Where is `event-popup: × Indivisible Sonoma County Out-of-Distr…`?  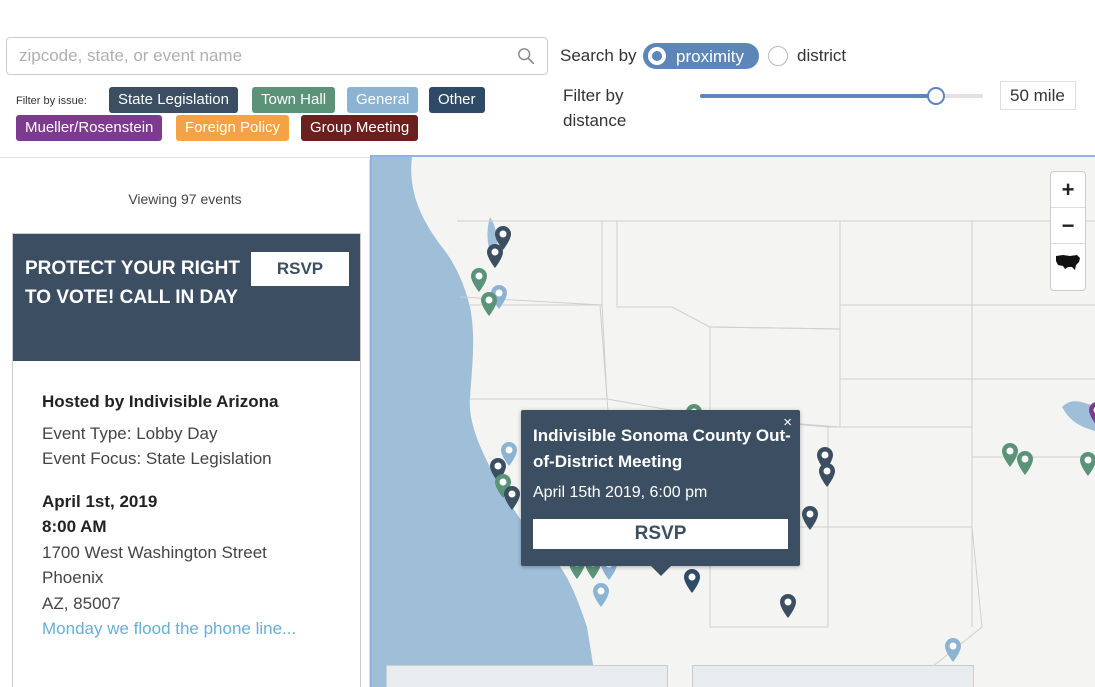 event-popup: × Indivisible Sonoma County Out-of-Distr… is located at coordinates (660, 493).